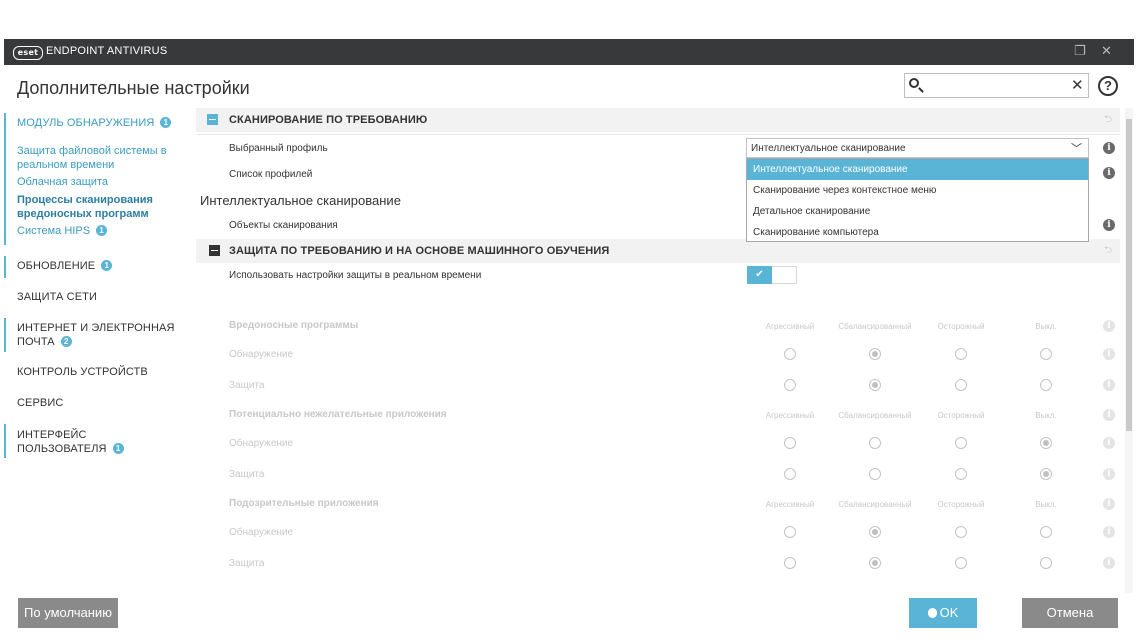 Image resolution: width=1138 pixels, height=640 pixels. I want to click on section-title: СКАНИРОВАНИЕ ПО ТРЕБОВАНИЮ, so click(328, 120).